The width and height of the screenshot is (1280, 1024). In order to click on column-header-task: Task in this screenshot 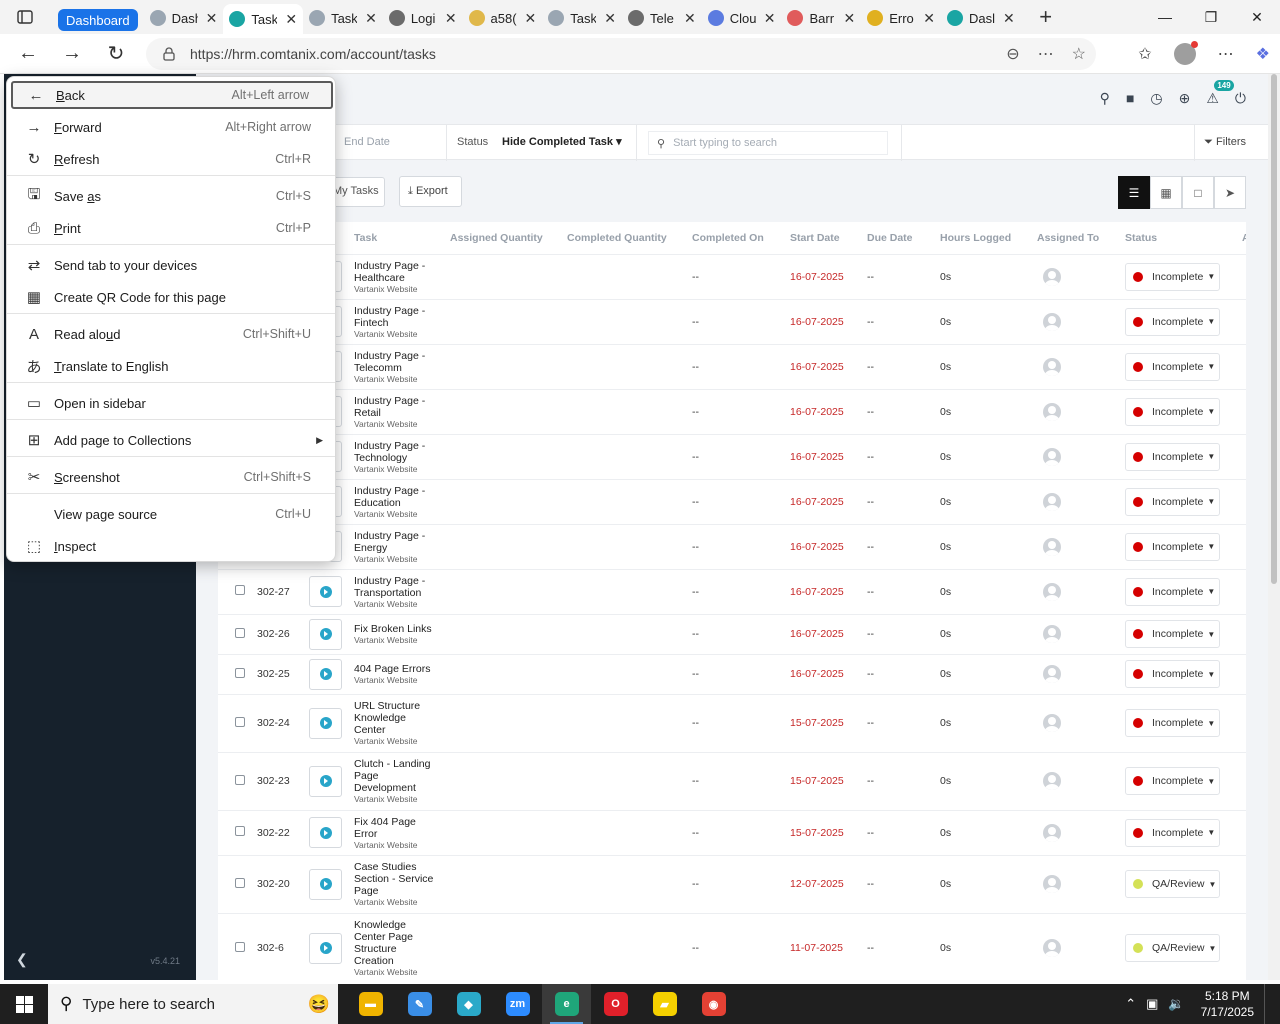, I will do `click(398, 238)`.